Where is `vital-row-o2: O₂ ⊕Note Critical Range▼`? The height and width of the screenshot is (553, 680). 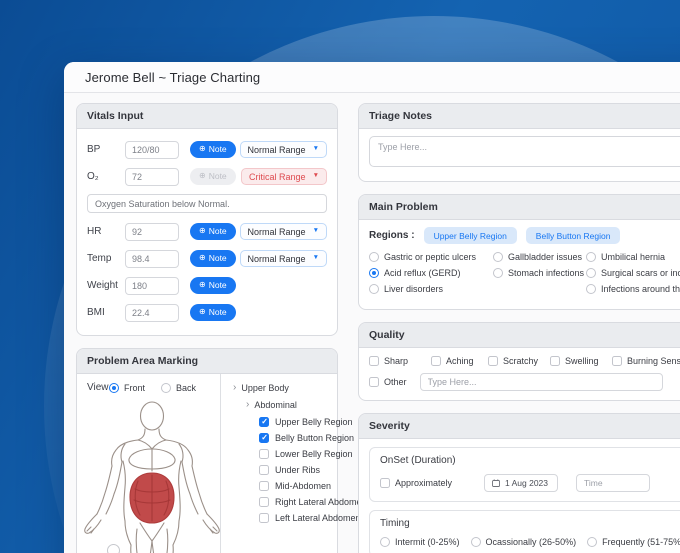 vital-row-o2: O₂ ⊕Note Critical Range▼ is located at coordinates (207, 176).